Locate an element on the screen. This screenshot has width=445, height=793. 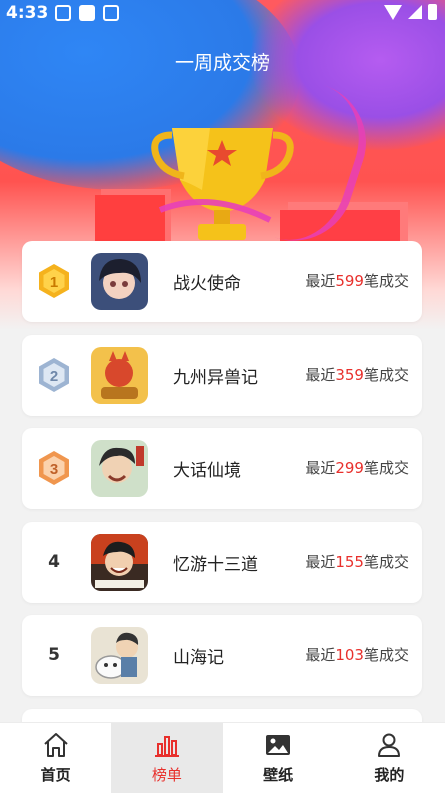
rank-number: 4 is located at coordinates (54, 561).